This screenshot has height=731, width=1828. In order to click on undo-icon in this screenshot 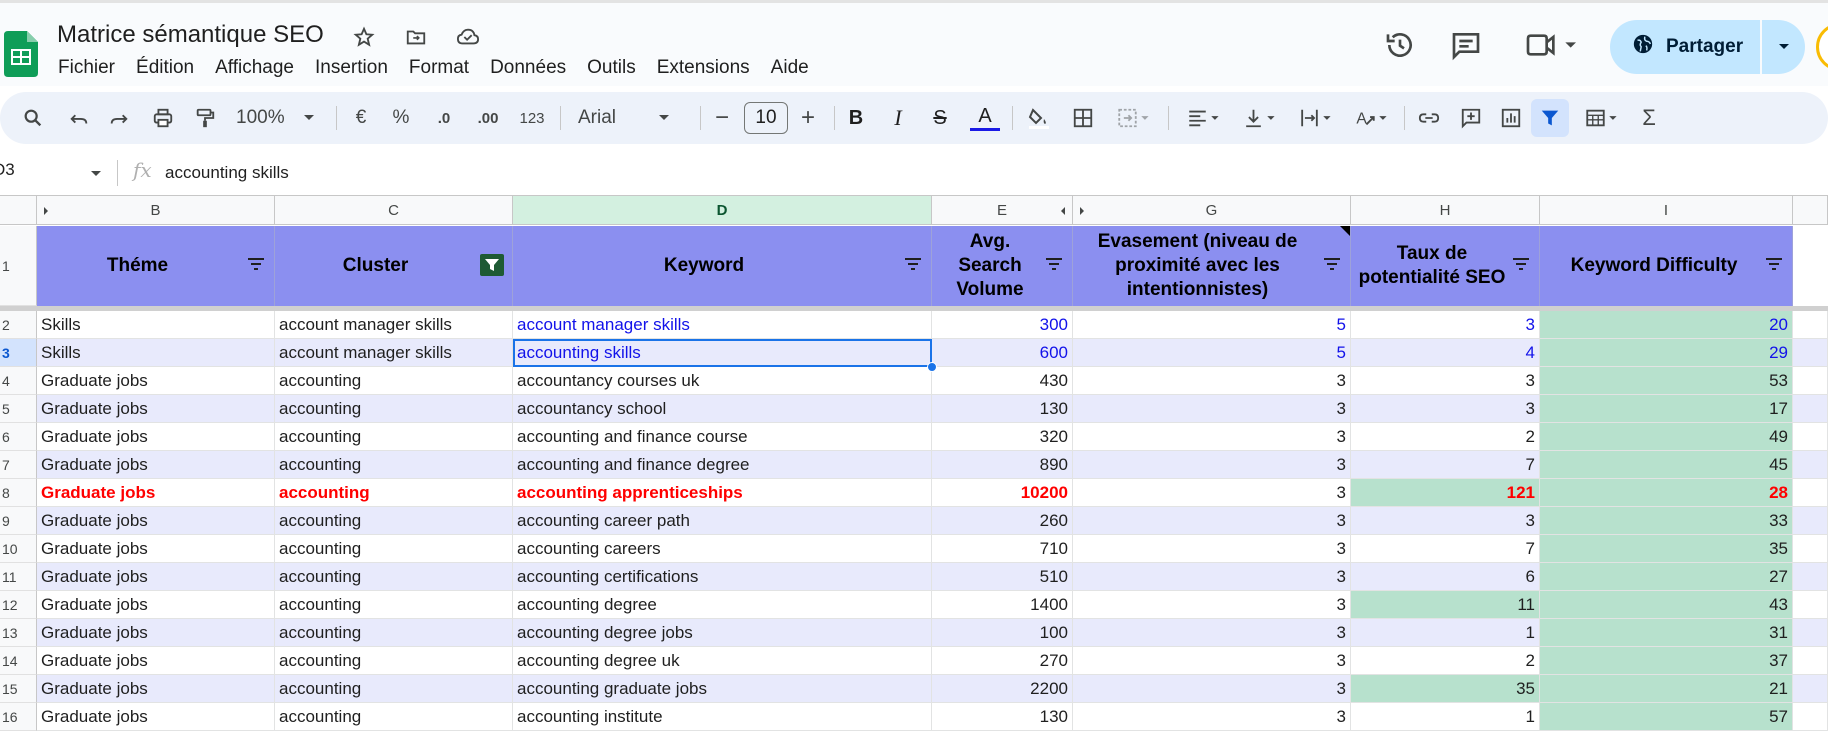, I will do `click(79, 118)`.